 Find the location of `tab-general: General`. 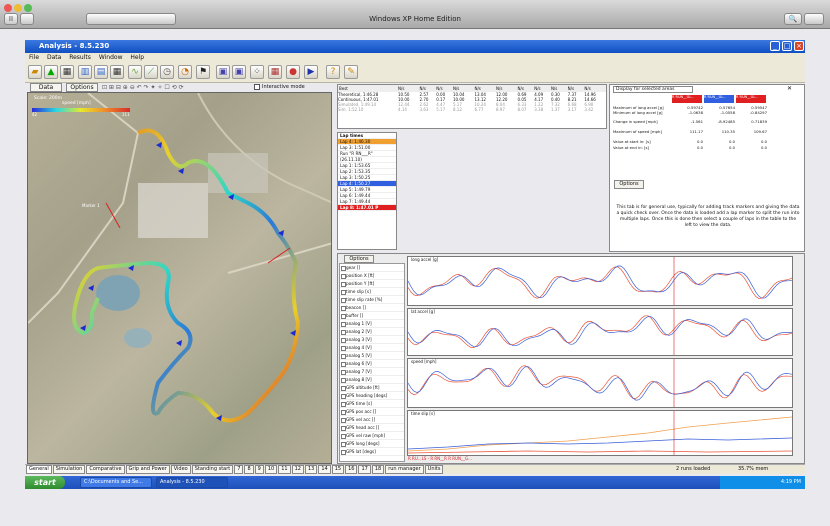

tab-general: General is located at coordinates (39, 469).